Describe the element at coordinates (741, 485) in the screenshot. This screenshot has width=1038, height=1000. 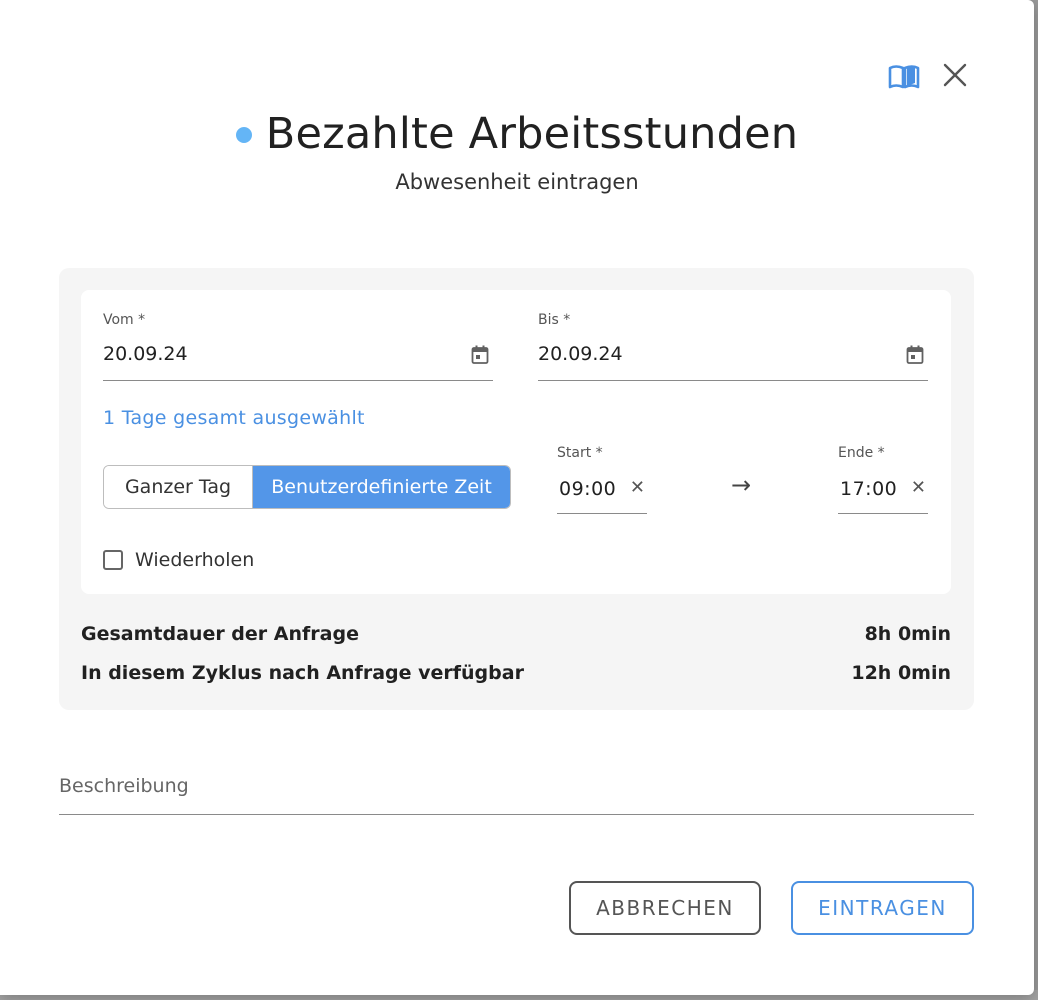
I see `arrow-right-icon: →` at that location.